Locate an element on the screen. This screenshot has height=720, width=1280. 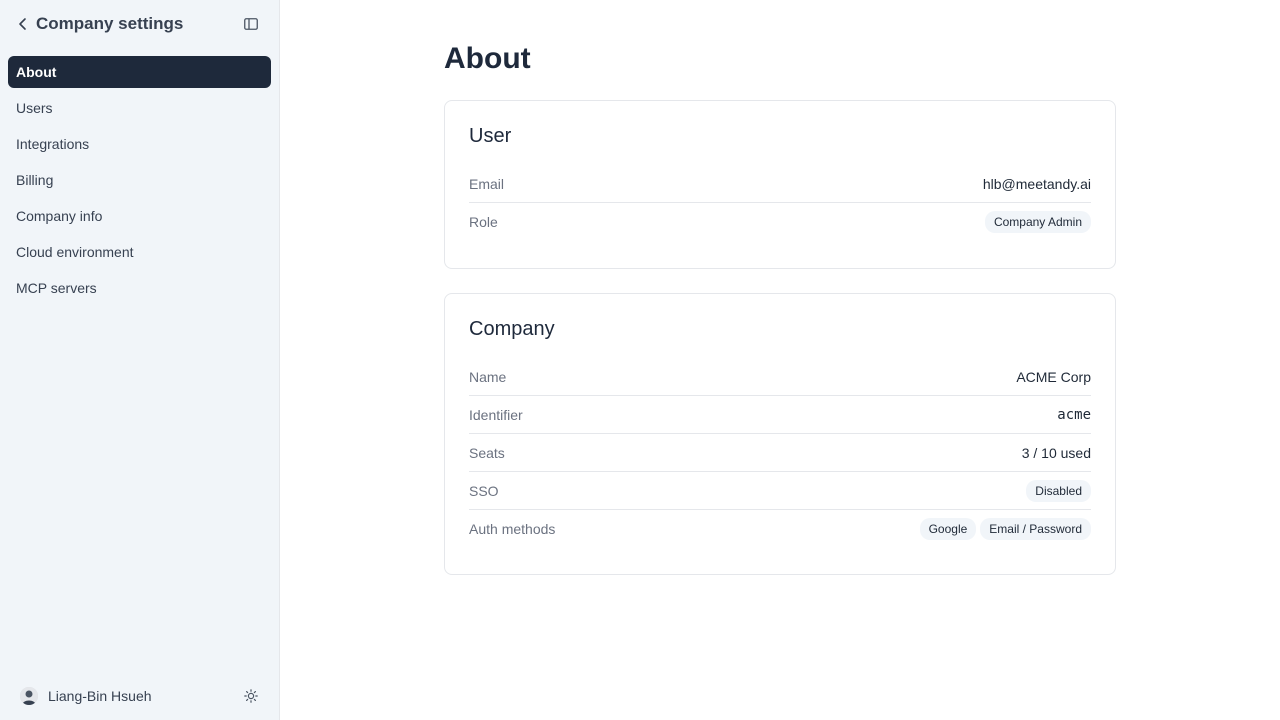
sidebar-item-label: Billing is located at coordinates (35, 180).